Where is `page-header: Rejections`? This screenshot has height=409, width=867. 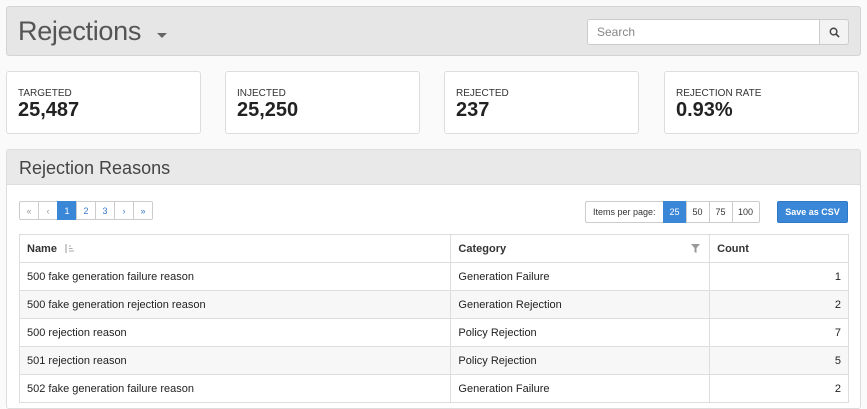
page-header: Rejections is located at coordinates (433, 31).